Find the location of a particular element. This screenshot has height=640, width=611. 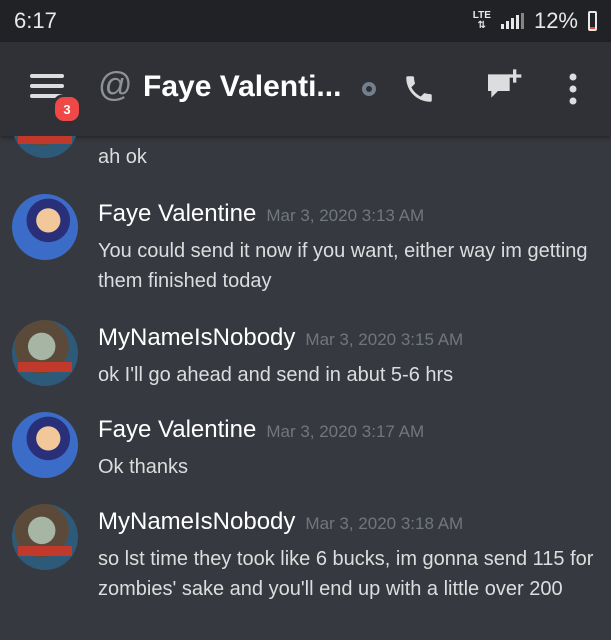

message-author: MyNameIsNobody Mar 3, 2020 3:18 AM is located at coordinates (280, 522).